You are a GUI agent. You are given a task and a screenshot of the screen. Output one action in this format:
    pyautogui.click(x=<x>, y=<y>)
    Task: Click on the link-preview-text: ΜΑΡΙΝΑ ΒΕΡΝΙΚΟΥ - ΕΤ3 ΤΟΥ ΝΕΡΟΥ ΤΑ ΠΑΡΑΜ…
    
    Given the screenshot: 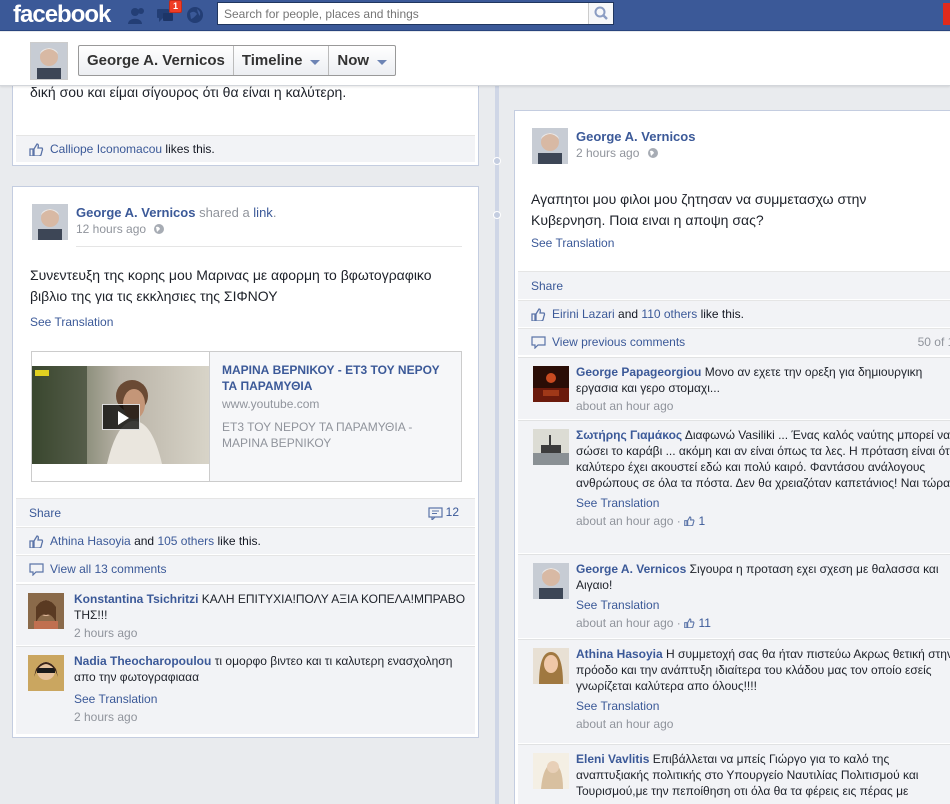 What is the action you would take?
    pyautogui.click(x=335, y=416)
    